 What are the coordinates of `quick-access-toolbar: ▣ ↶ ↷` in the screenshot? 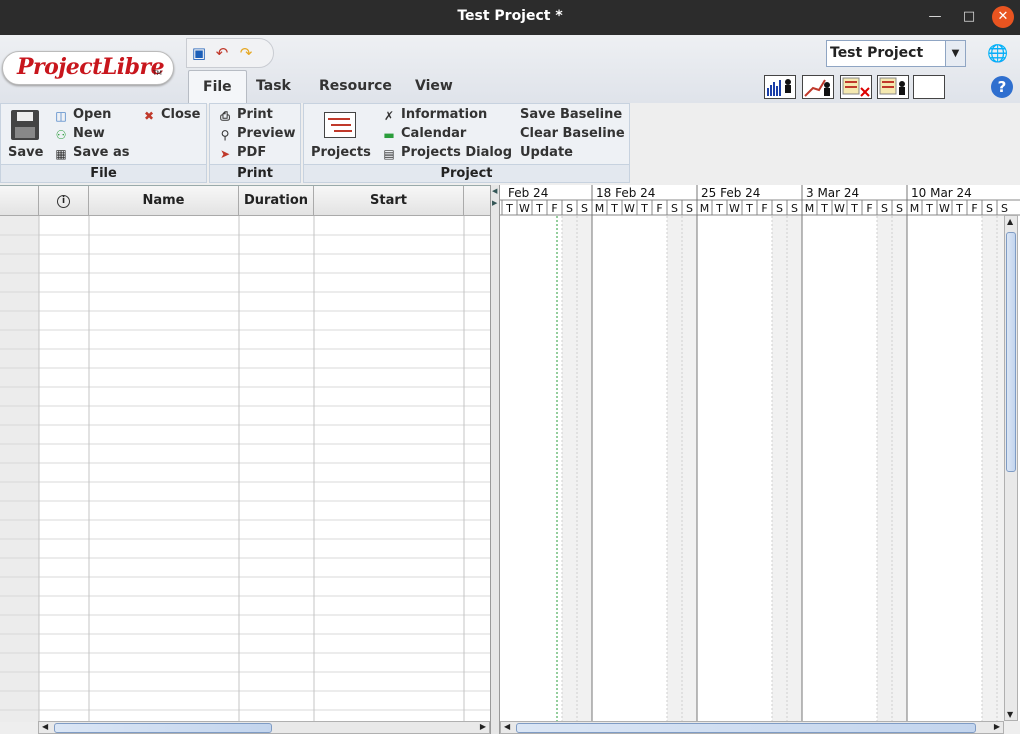 It's located at (230, 53).